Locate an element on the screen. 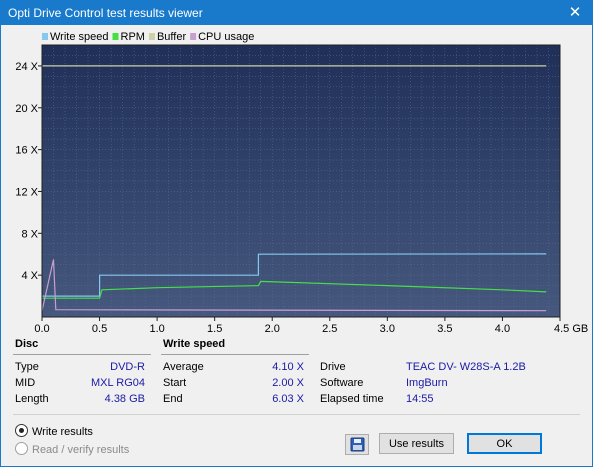 The width and height of the screenshot is (593, 467). save-button is located at coordinates (357, 444).